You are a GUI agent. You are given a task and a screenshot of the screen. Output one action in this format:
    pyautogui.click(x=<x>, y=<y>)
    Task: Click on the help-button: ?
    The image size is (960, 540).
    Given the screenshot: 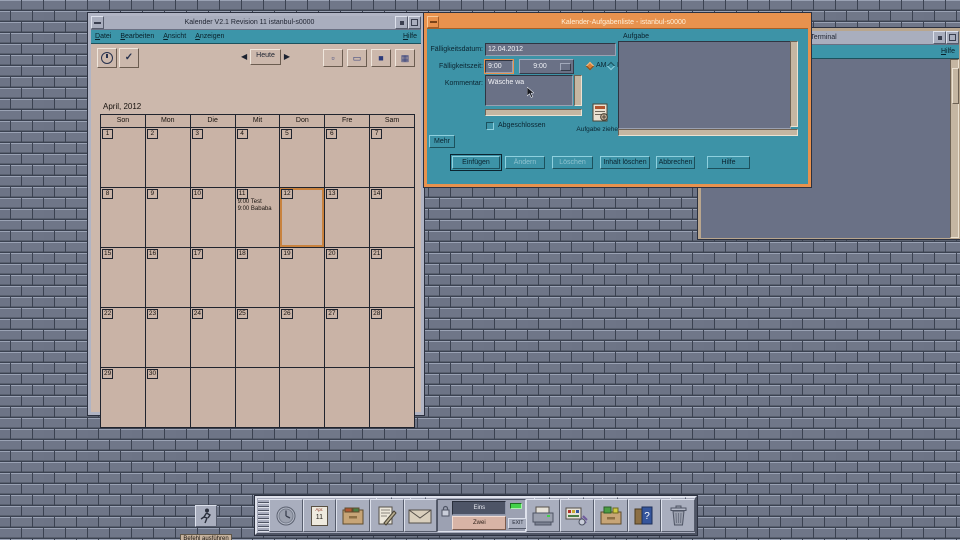 What is the action you would take?
    pyautogui.click(x=644, y=515)
    